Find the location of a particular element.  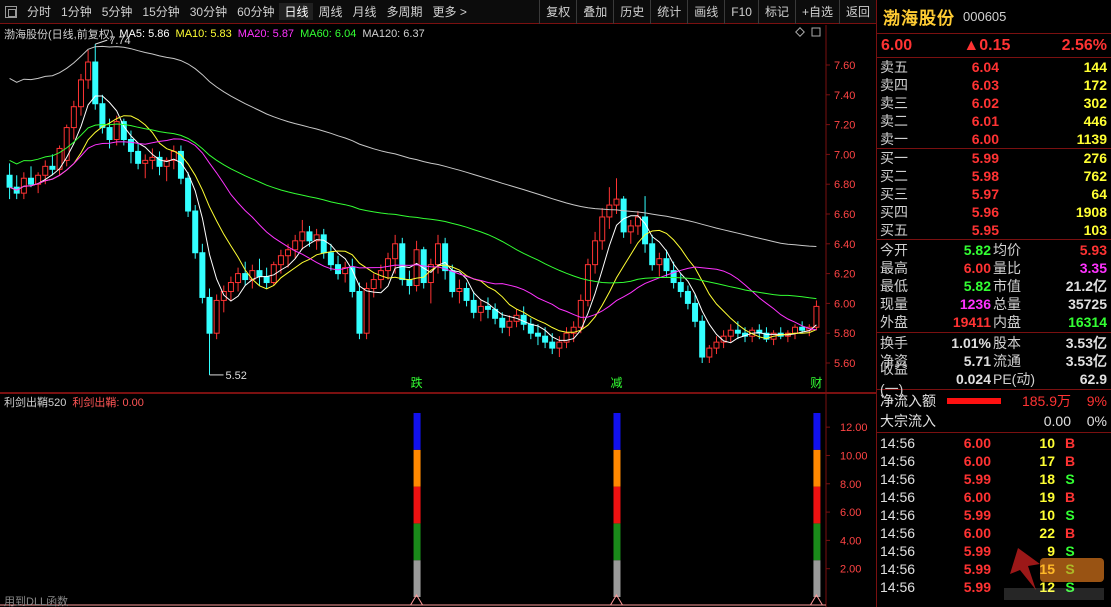

bid-label: 买三 is located at coordinates (894, 194).